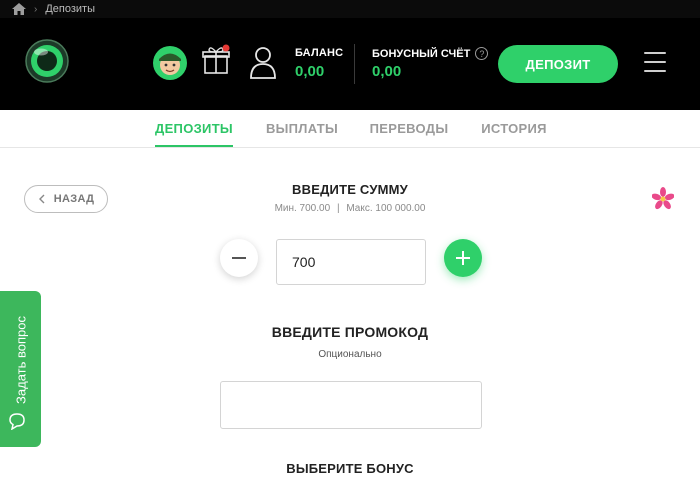 This screenshot has height=481, width=700. I want to click on header-divider, so click(354, 64).